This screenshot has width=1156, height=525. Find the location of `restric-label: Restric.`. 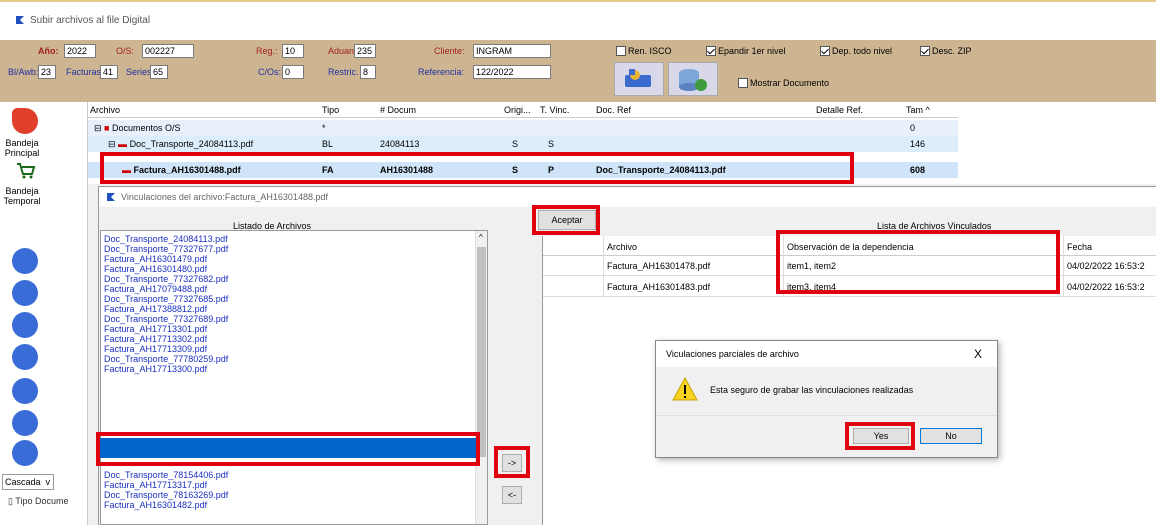

restric-label: Restric. is located at coordinates (343, 72).